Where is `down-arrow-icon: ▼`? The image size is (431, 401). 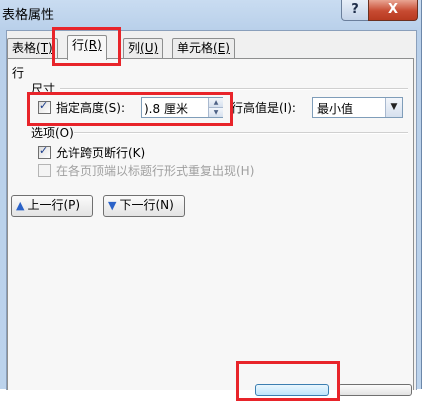 down-arrow-icon: ▼ is located at coordinates (112, 205).